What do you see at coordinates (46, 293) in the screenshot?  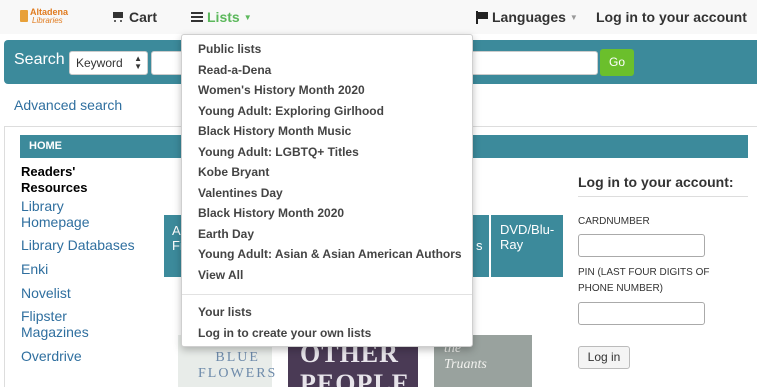 I see `sidebar-link-novelist: Novelist` at bounding box center [46, 293].